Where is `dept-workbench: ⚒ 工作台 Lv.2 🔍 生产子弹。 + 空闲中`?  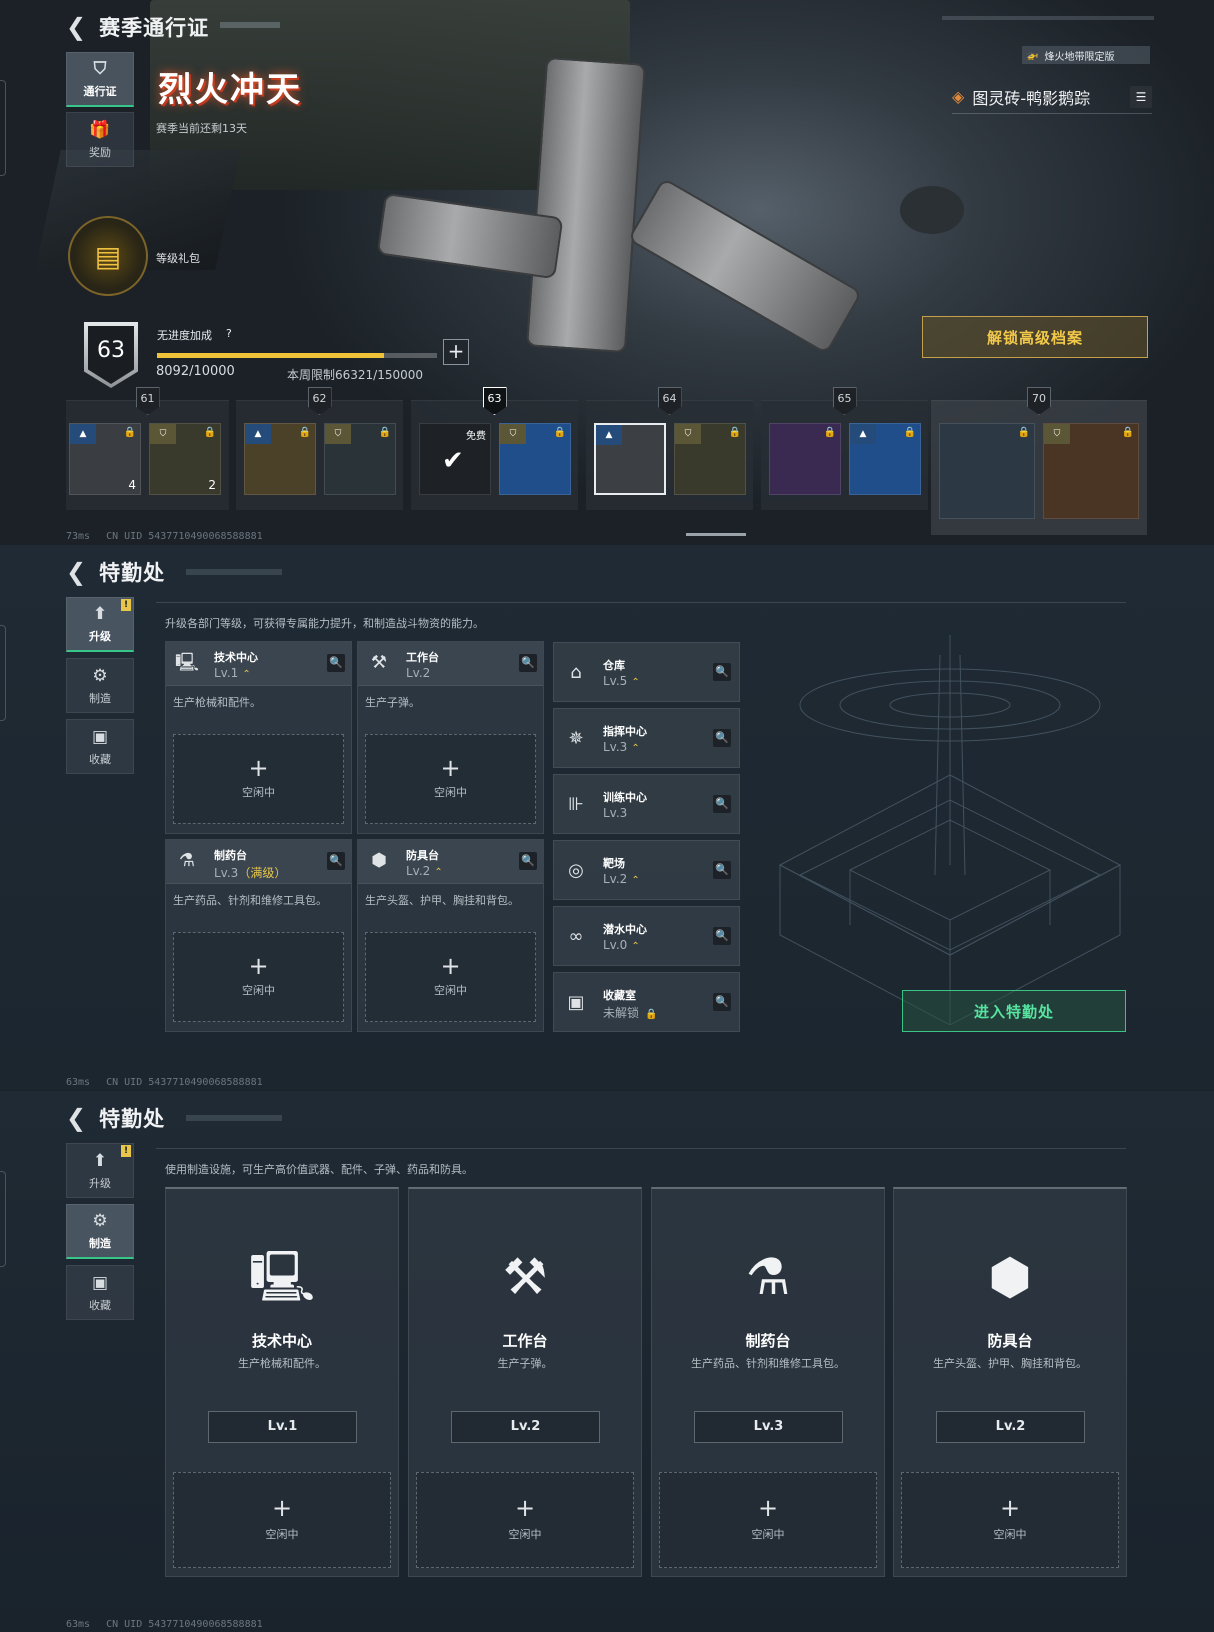
dept-workbench: ⚒ 工作台 Lv.2 🔍 生产子弹。 + 空闲中 is located at coordinates (450, 737).